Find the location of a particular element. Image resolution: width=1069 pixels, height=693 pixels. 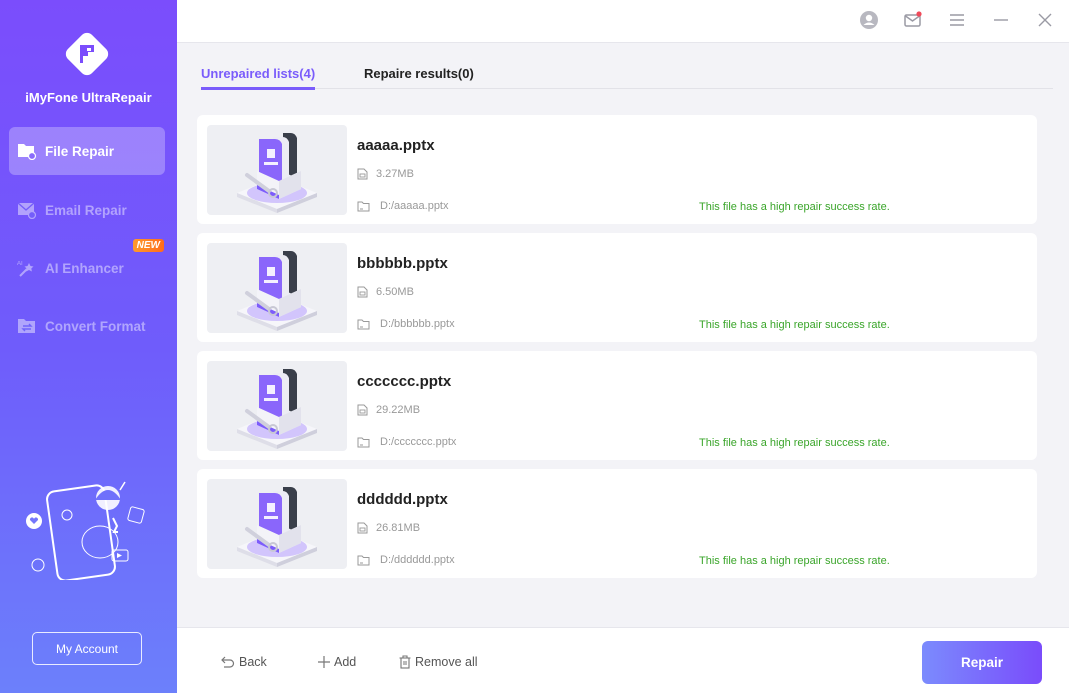

file-size-row: 3.27MB is located at coordinates (385, 174).